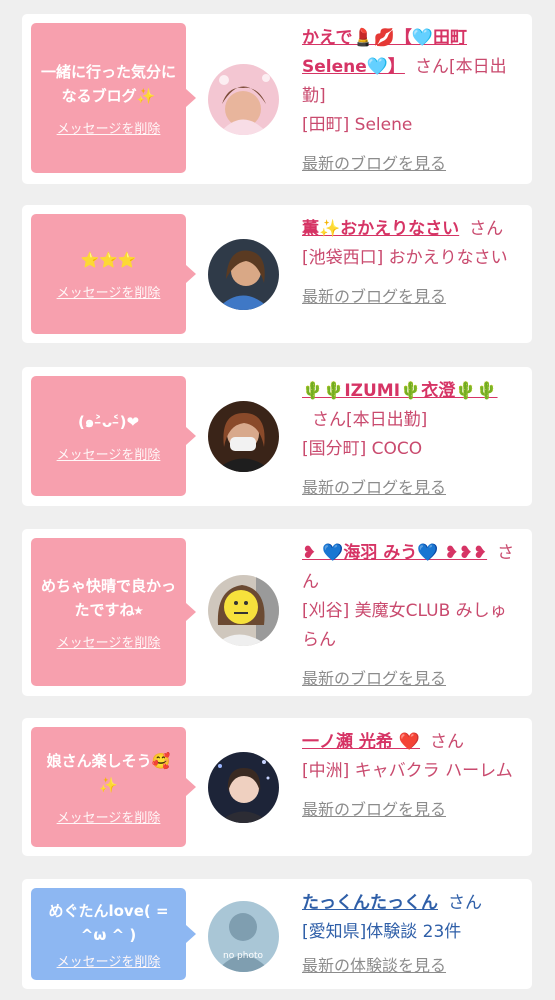  Describe the element at coordinates (380, 229) in the screenshot. I see `cast-name-link: 薫✨おかえりなさい` at that location.